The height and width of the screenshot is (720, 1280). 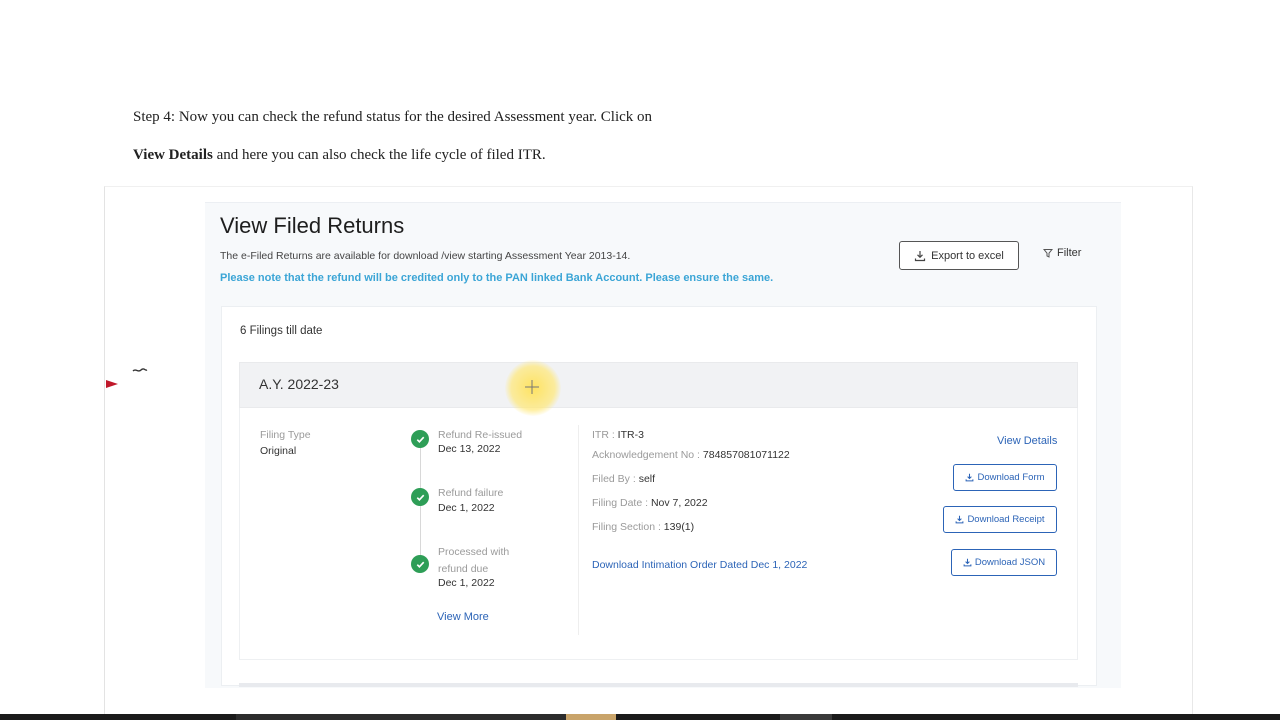 I want to click on acknowledgement-row: Acknowledgement No : 784857081071122, so click(x=691, y=455).